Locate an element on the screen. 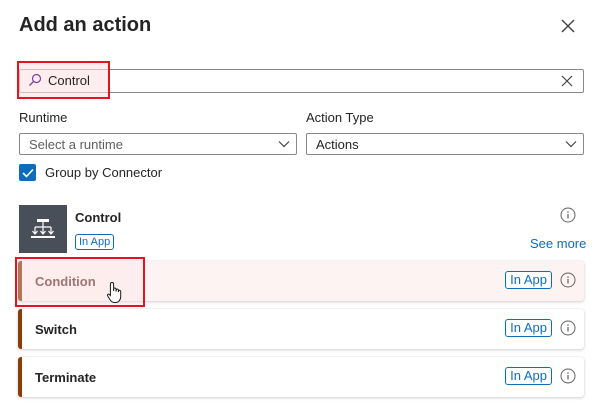  close-button is located at coordinates (568, 26).